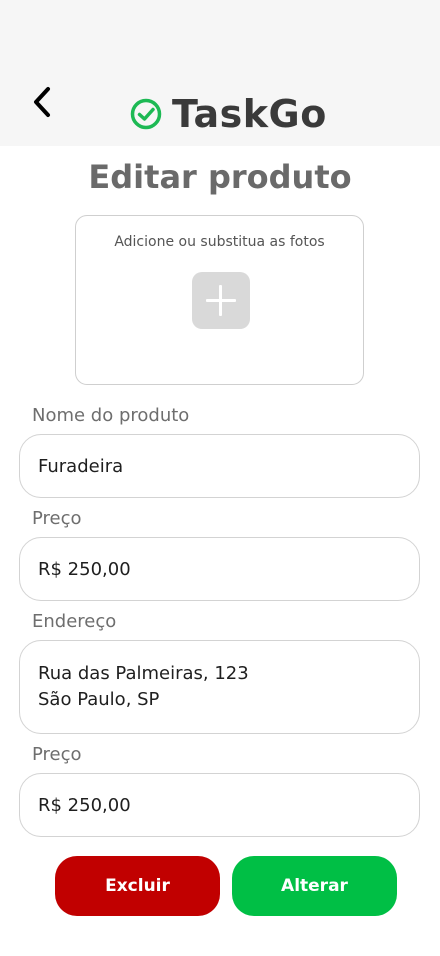  I want to click on chevron-left-icon, so click(42, 102).